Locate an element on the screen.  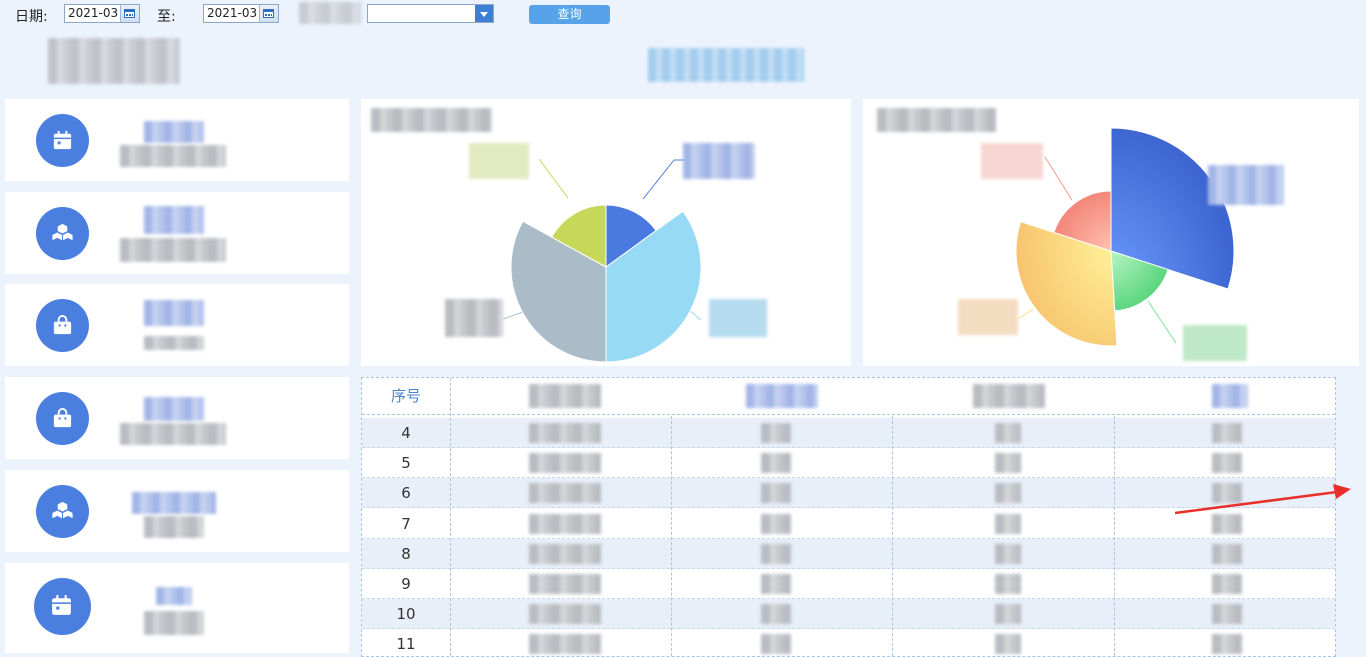
filter-label-redacted is located at coordinates (330, 13).